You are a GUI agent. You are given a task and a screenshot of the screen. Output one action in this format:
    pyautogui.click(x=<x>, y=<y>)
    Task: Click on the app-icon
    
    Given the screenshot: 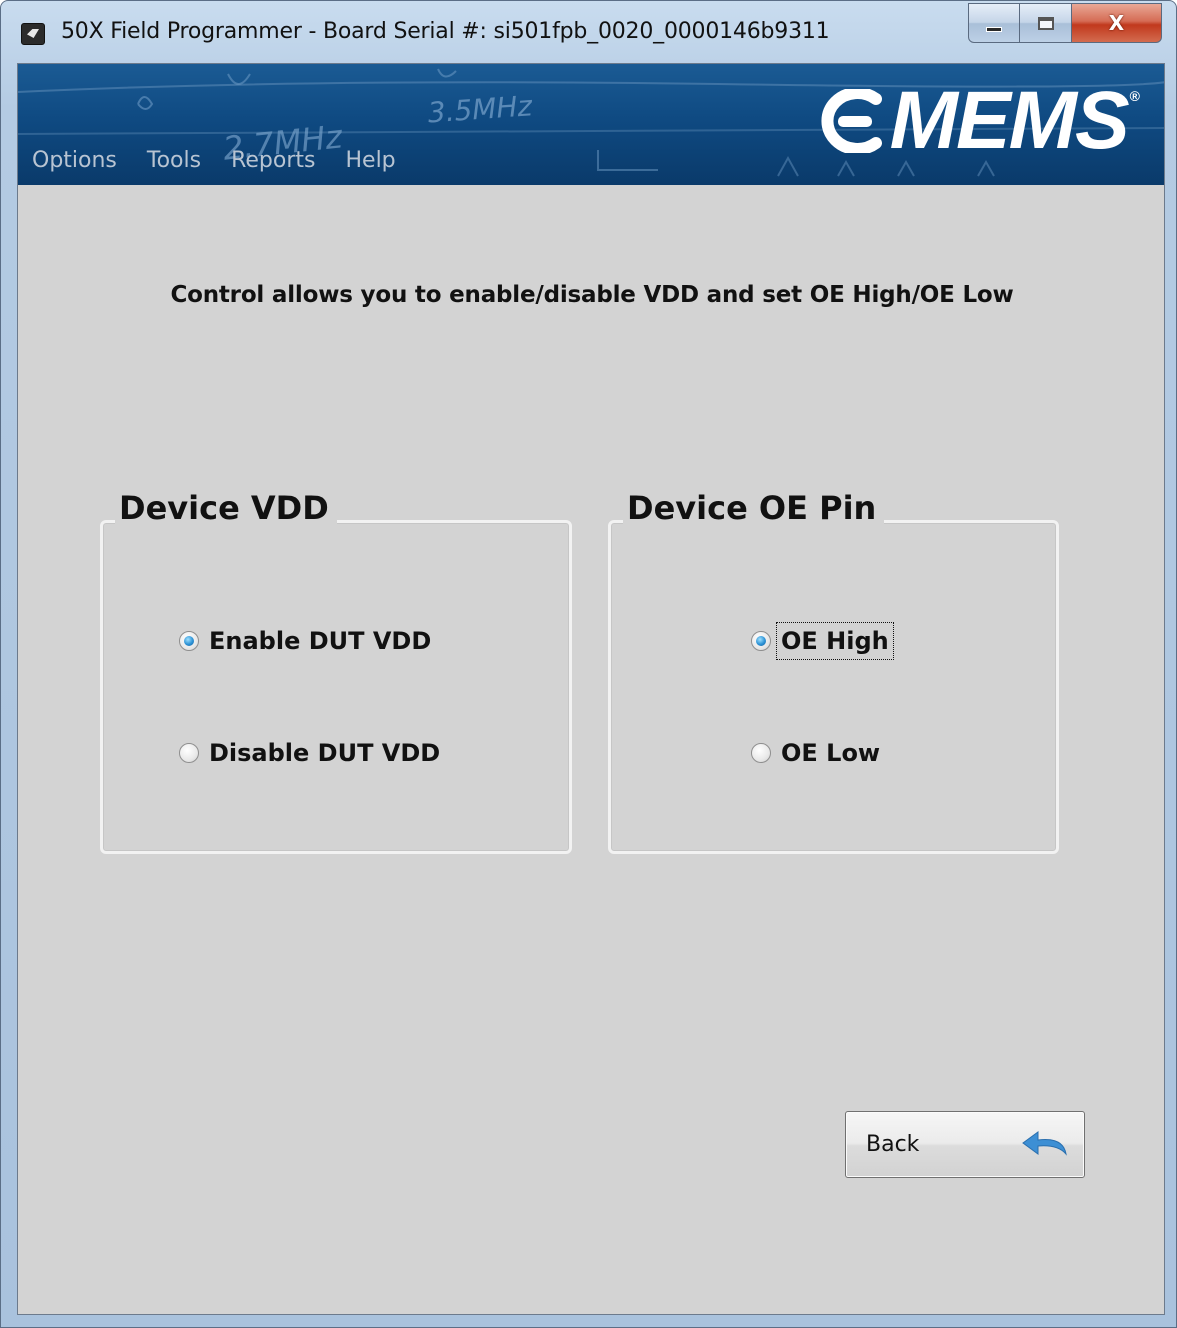 What is the action you would take?
    pyautogui.click(x=33, y=34)
    